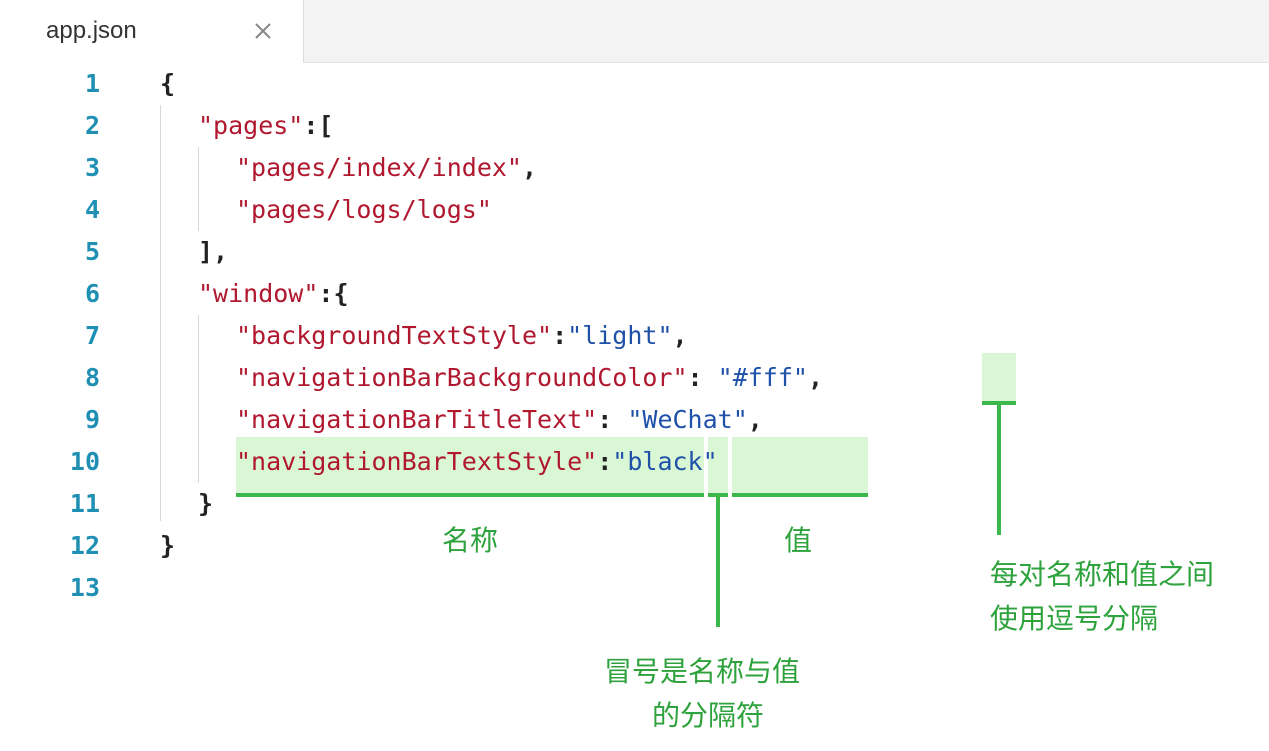 The width and height of the screenshot is (1269, 751). Describe the element at coordinates (634, 84) in the screenshot. I see `code-line: 1{` at that location.